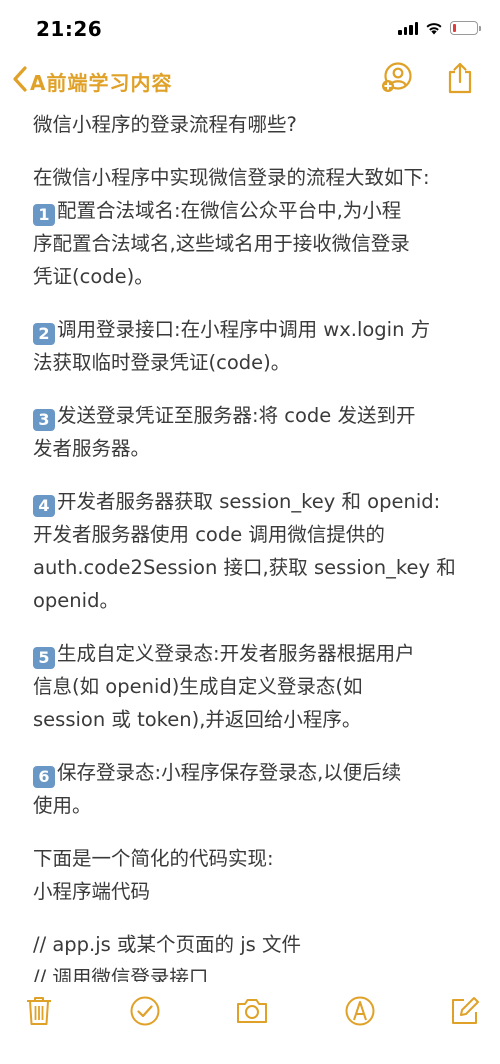  I want to click on note-line-text: auth.code2Session 接口,获取 session_key 和, so click(244, 567).